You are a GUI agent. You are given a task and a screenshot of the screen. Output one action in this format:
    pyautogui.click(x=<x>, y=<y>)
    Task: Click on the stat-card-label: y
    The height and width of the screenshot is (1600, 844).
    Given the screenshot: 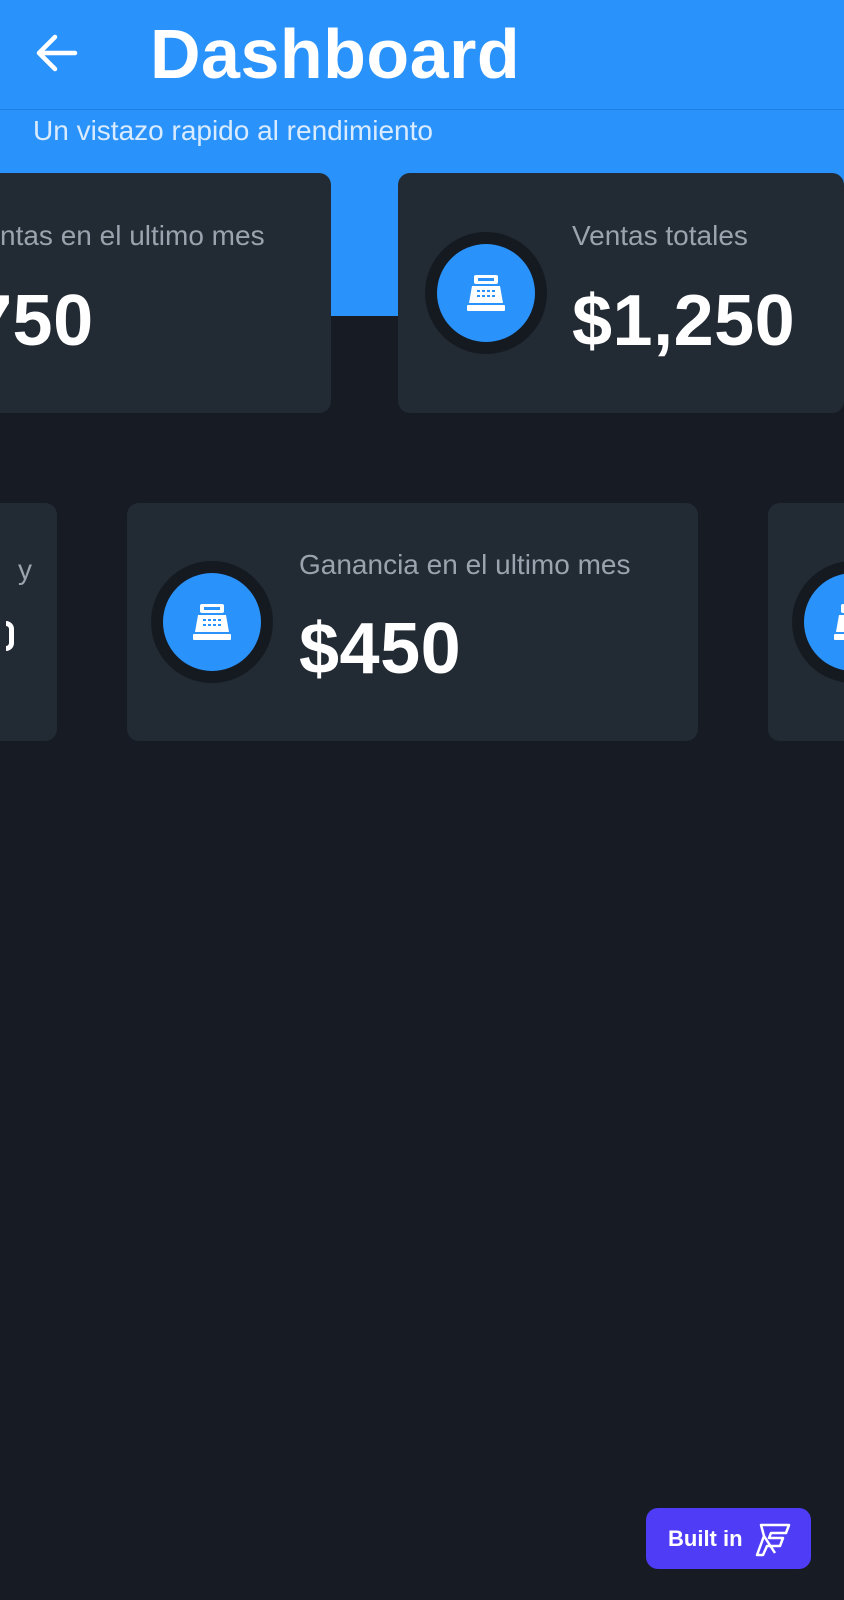 What is the action you would take?
    pyautogui.click(x=25, y=569)
    